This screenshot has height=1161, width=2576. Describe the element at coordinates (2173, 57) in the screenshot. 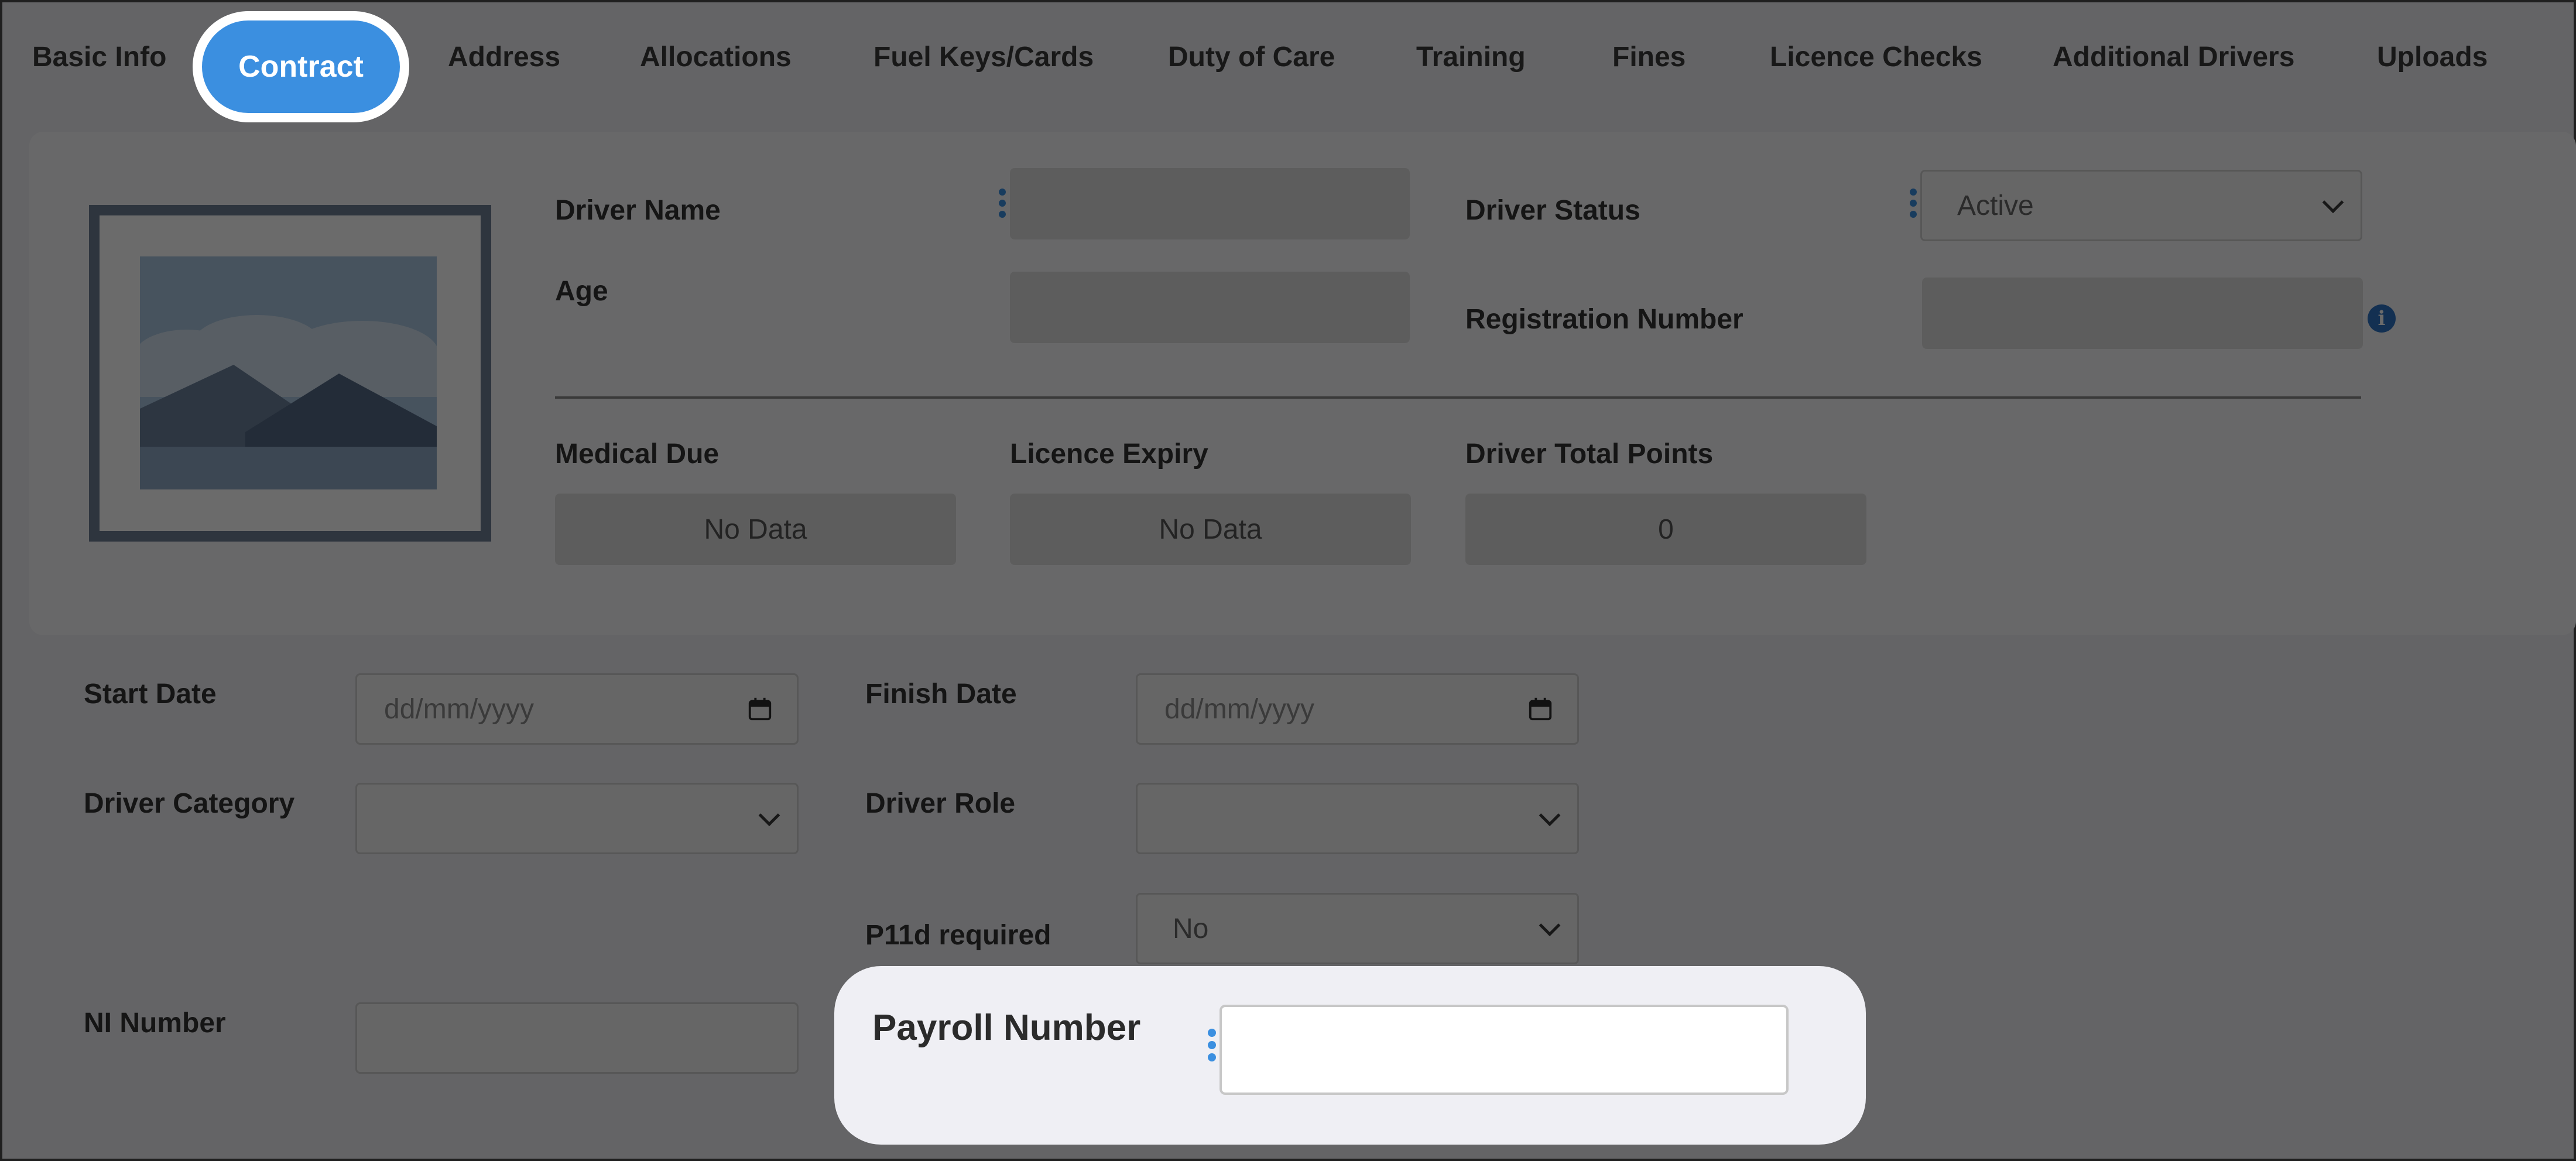

I see `tab-additional-drivers: Additional Drivers` at that location.